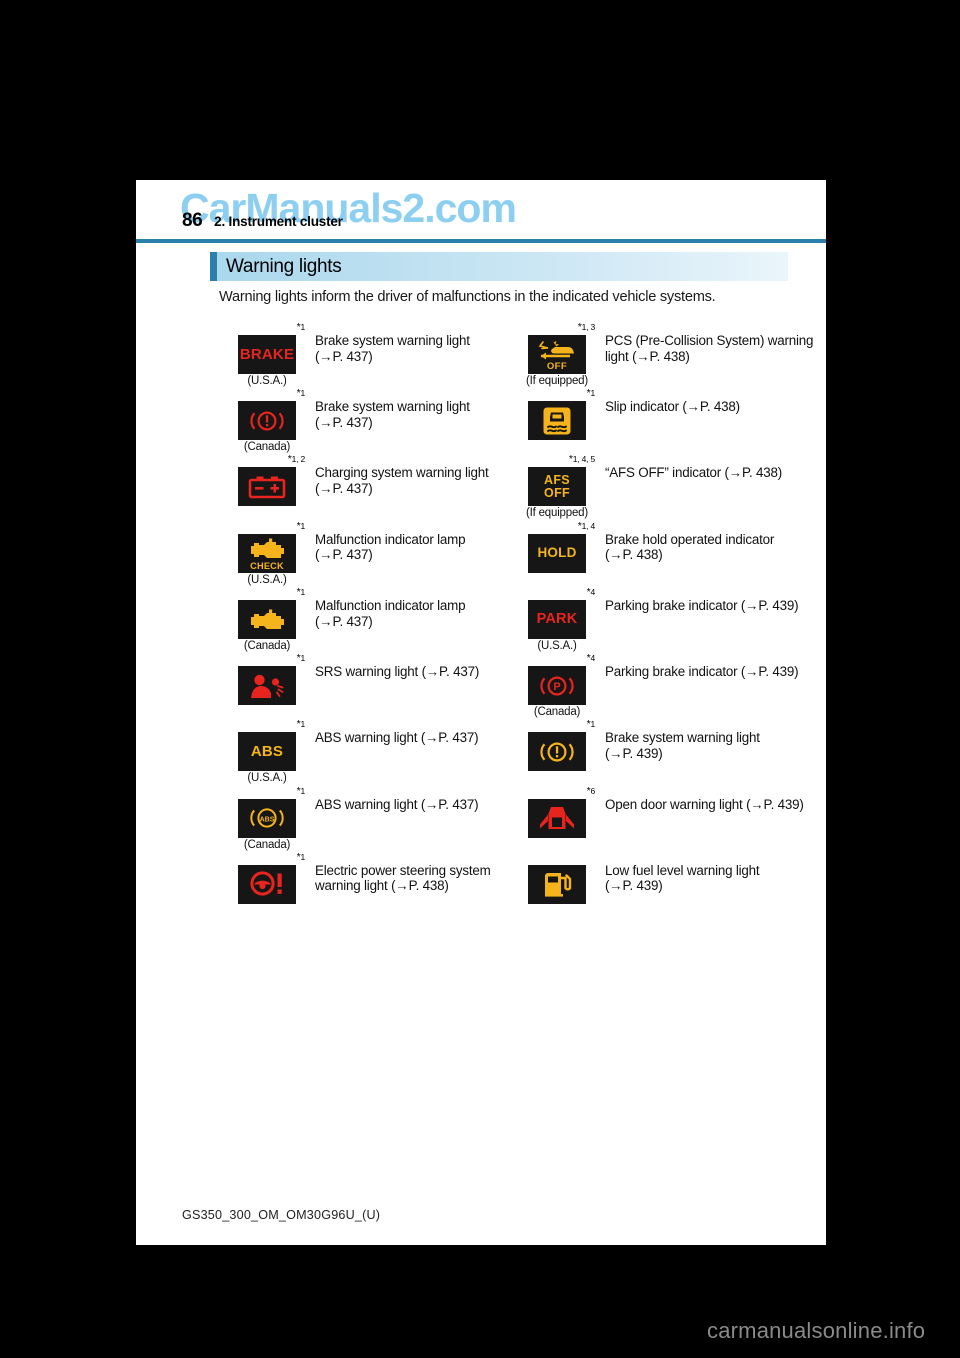  I want to click on warning-light-entry: *1 ABS (Canada) ABS warning light (→P. 437), so click(364, 818).